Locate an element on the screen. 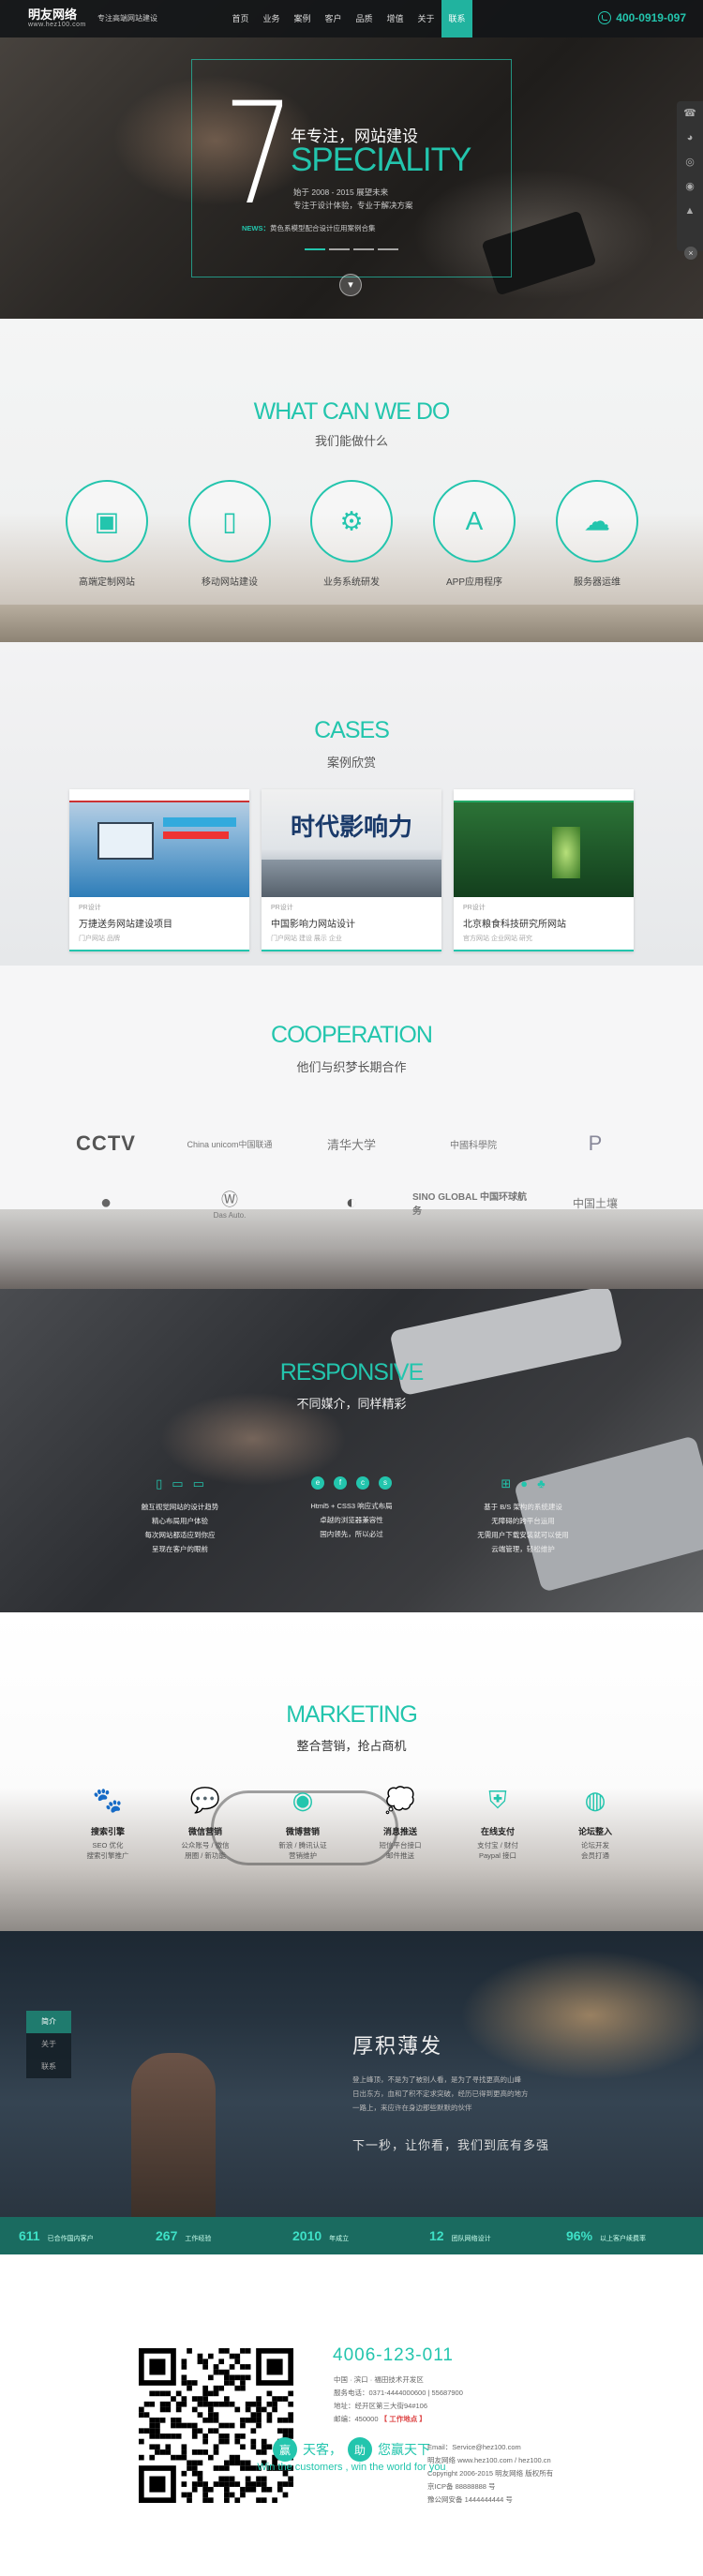  nav-item-business: 业务 is located at coordinates (271, 19).